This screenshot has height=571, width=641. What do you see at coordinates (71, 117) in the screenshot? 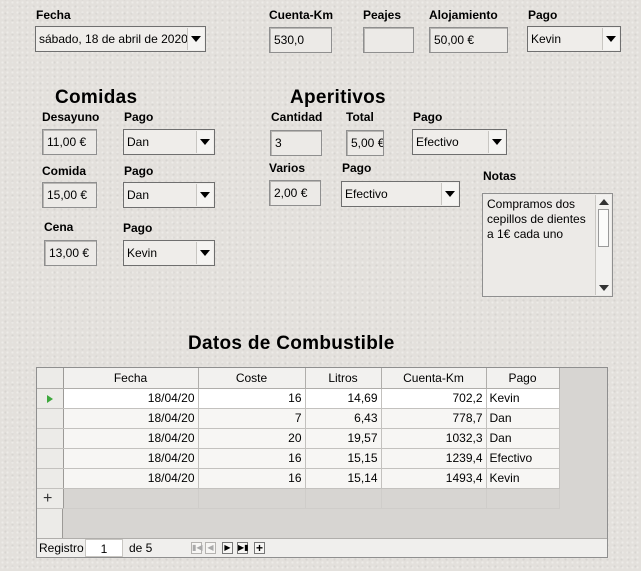
I see `desayuno-label: Desayuno` at bounding box center [71, 117].